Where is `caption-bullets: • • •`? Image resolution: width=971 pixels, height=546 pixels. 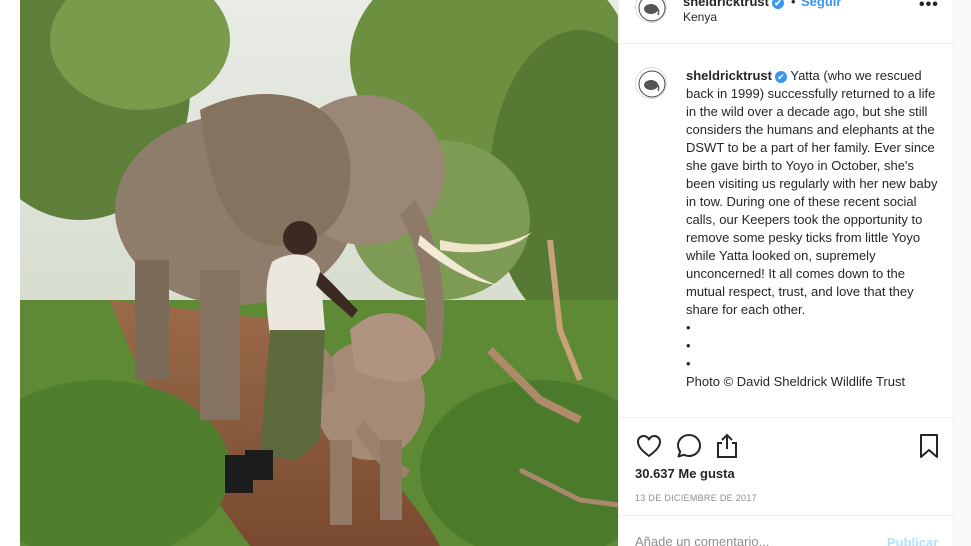 caption-bullets: • • • is located at coordinates (812, 346).